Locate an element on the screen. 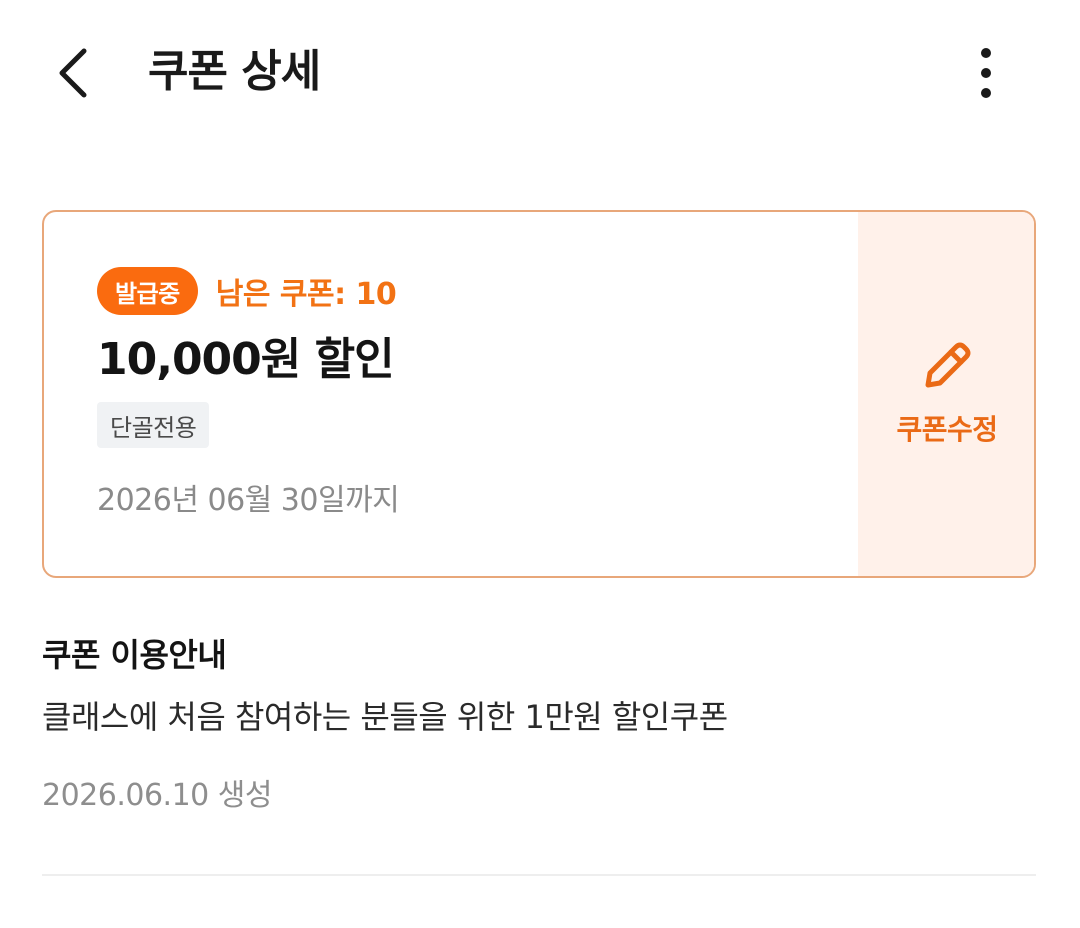 This screenshot has height=928, width=1080. chevron-left-icon is located at coordinates (73, 73).